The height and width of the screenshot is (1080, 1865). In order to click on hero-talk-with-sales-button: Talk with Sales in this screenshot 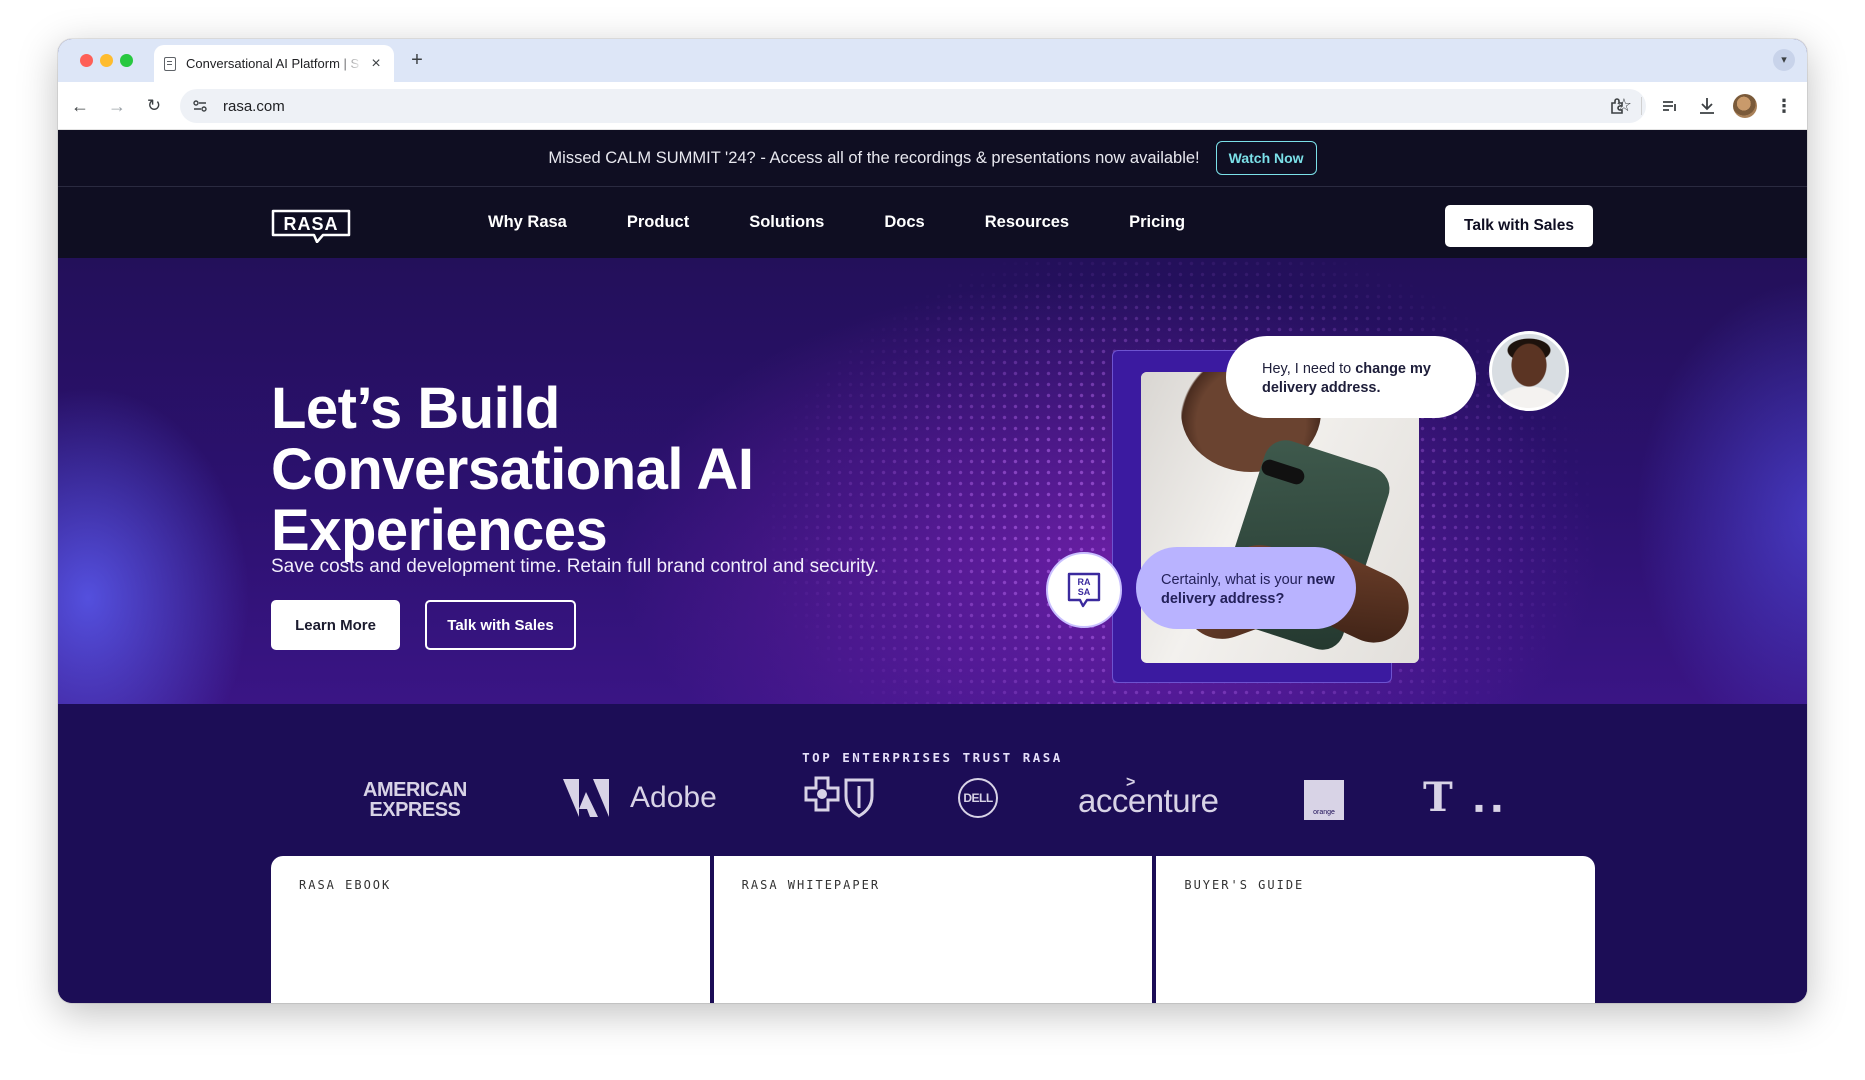, I will do `click(500, 625)`.